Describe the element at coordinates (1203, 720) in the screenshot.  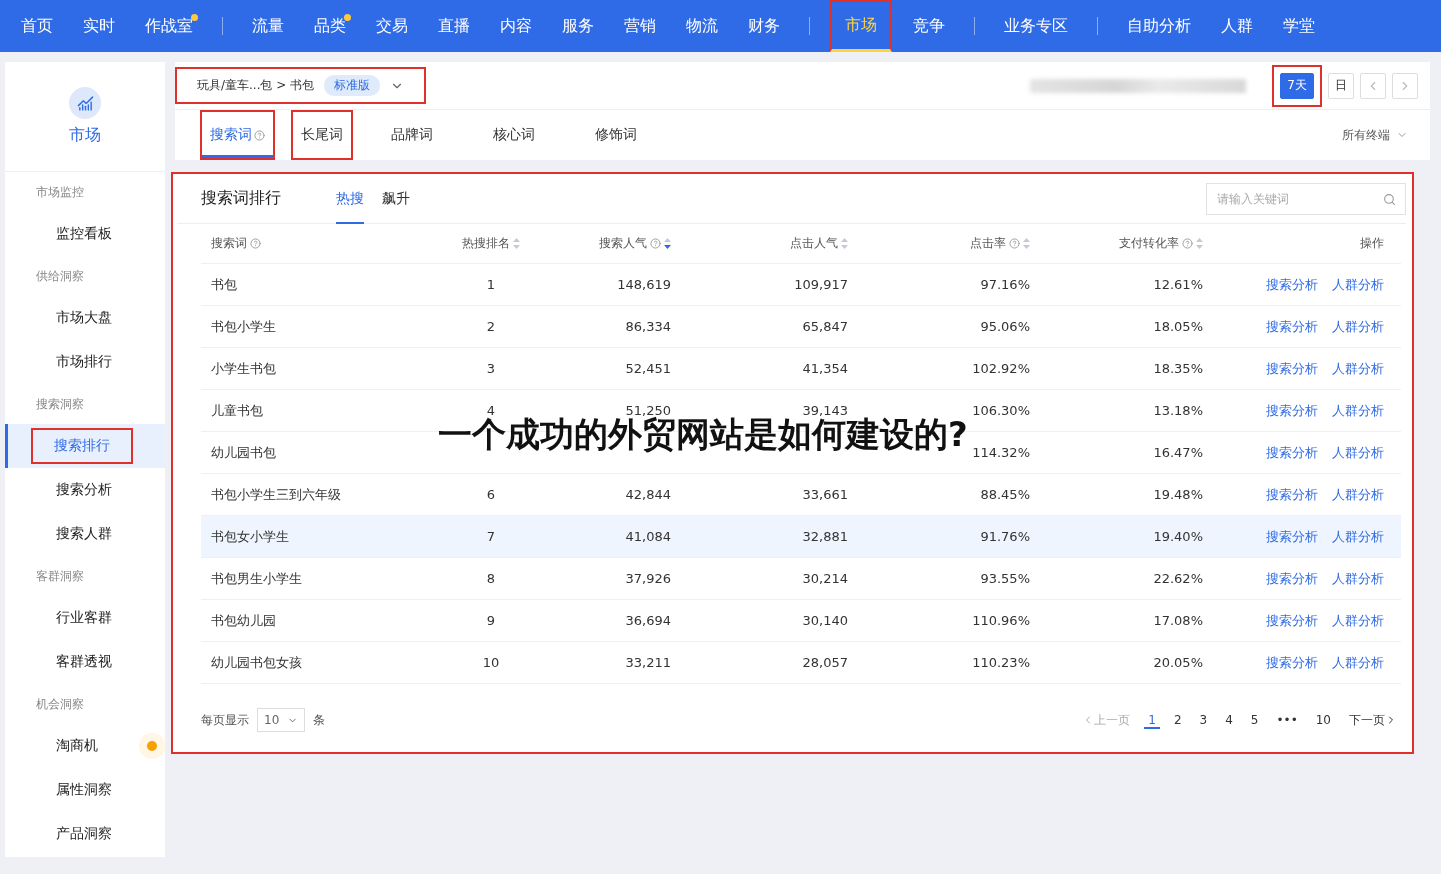
I see `page-link: 3` at that location.